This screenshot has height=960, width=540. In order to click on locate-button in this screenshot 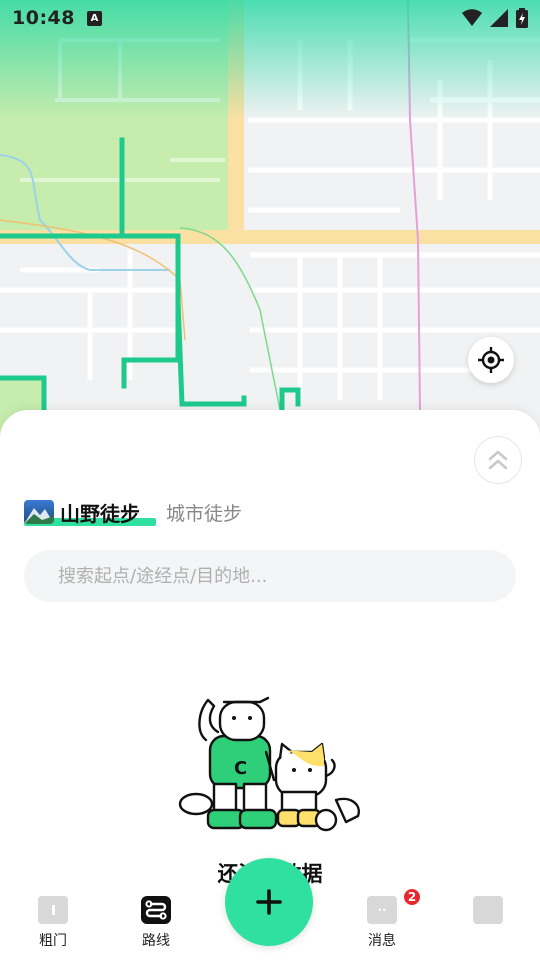, I will do `click(491, 360)`.